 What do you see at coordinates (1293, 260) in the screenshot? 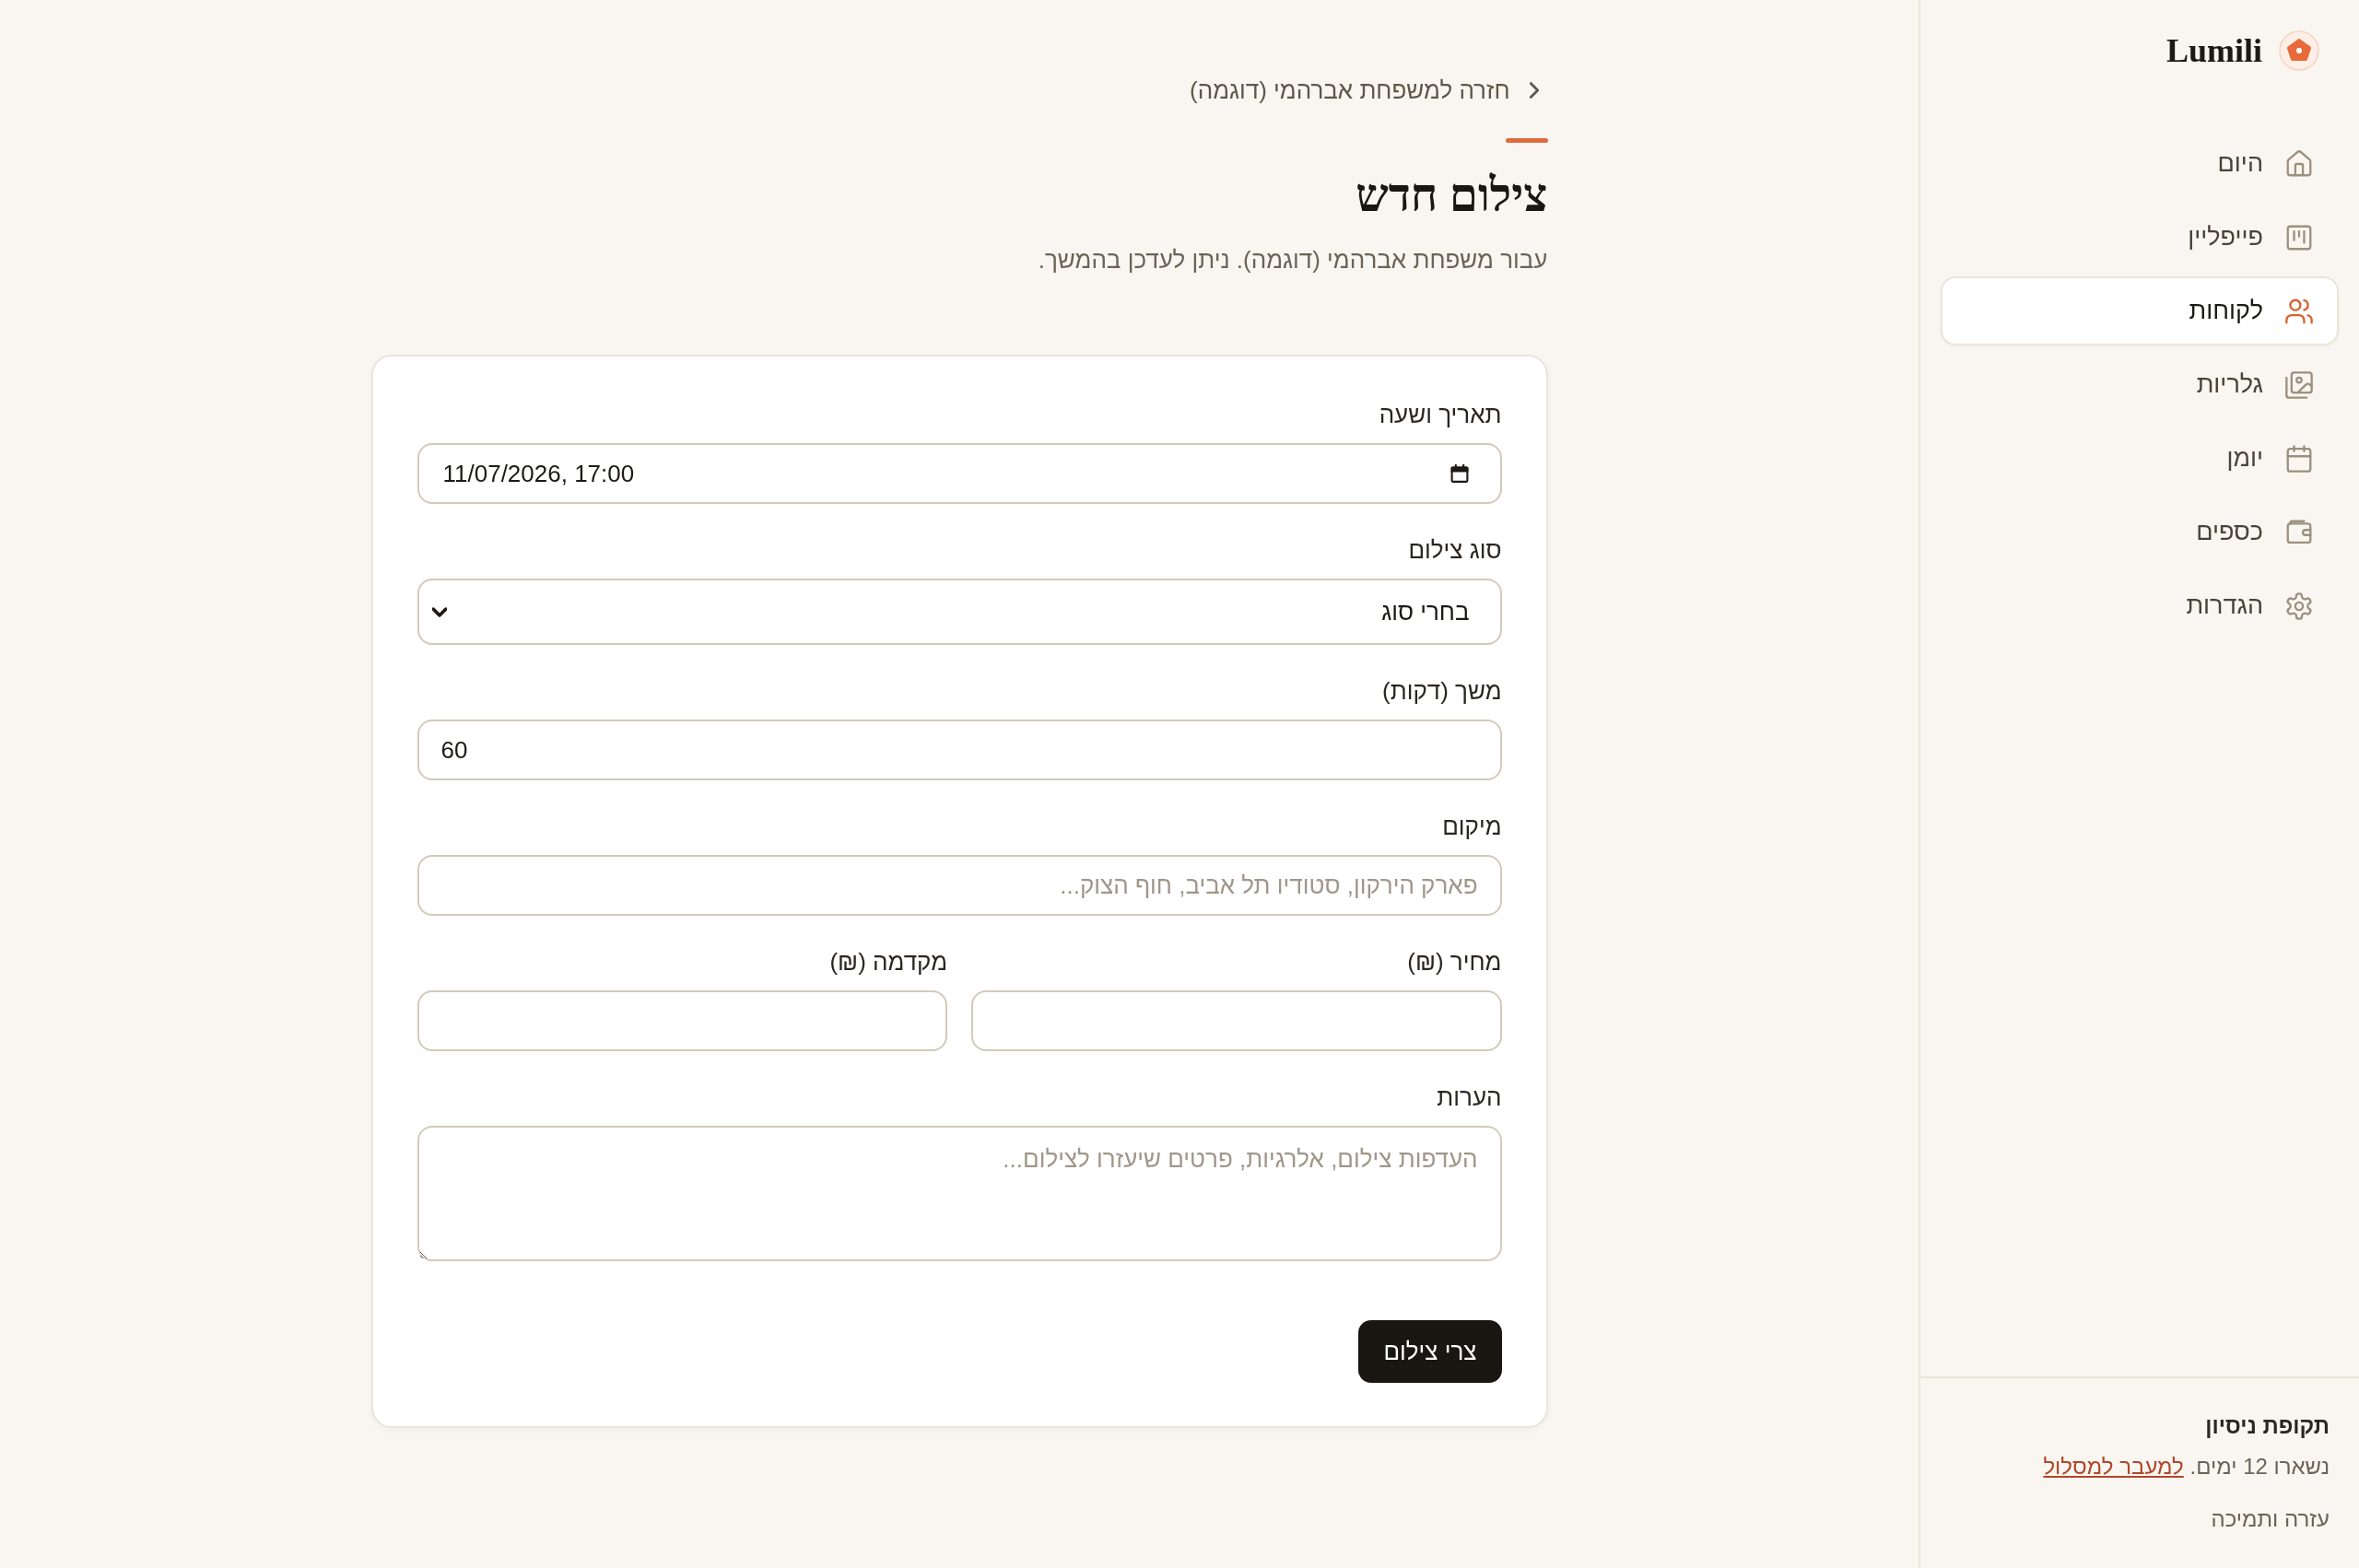
I see `page-subtitle: עבור משפחת אברהמי (דוגמה). ניתן לעדכן בהמשך.` at bounding box center [1293, 260].